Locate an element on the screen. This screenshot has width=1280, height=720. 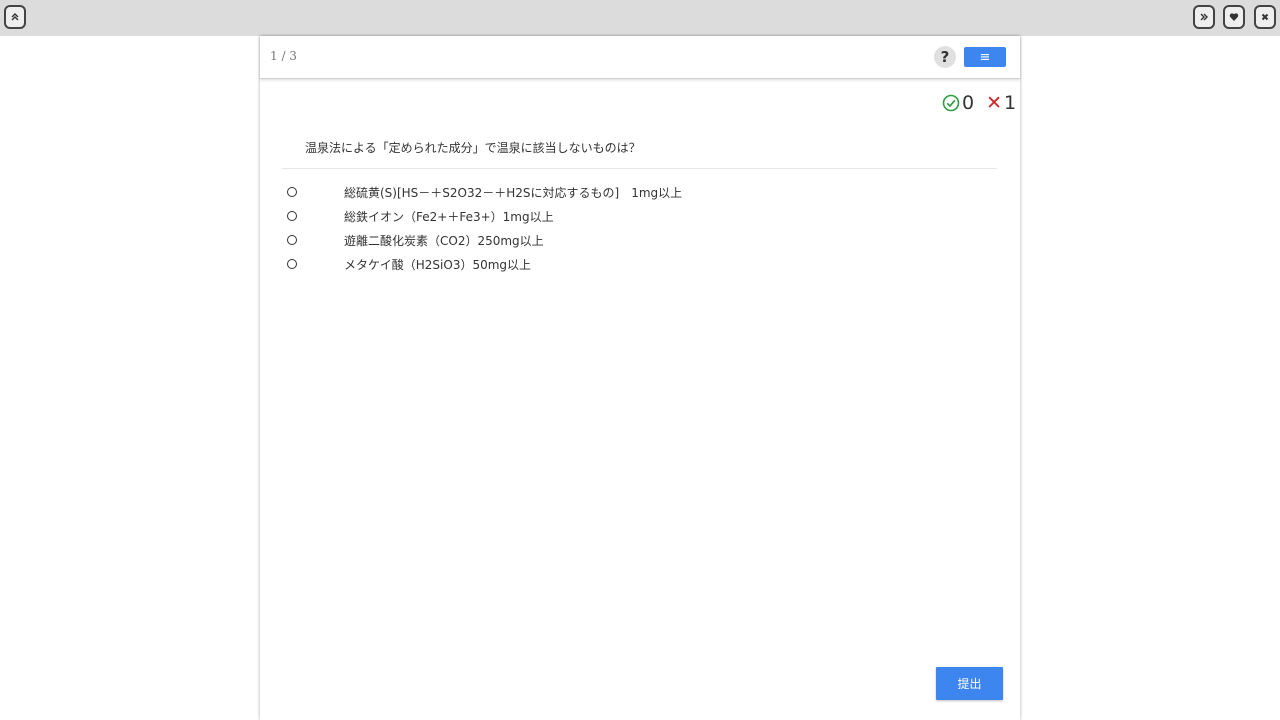
answer-option-1: 総硫黄(S)[HS－＋S2O32－＋H2Sに対応するもの] 1mg以上 is located at coordinates (636, 192).